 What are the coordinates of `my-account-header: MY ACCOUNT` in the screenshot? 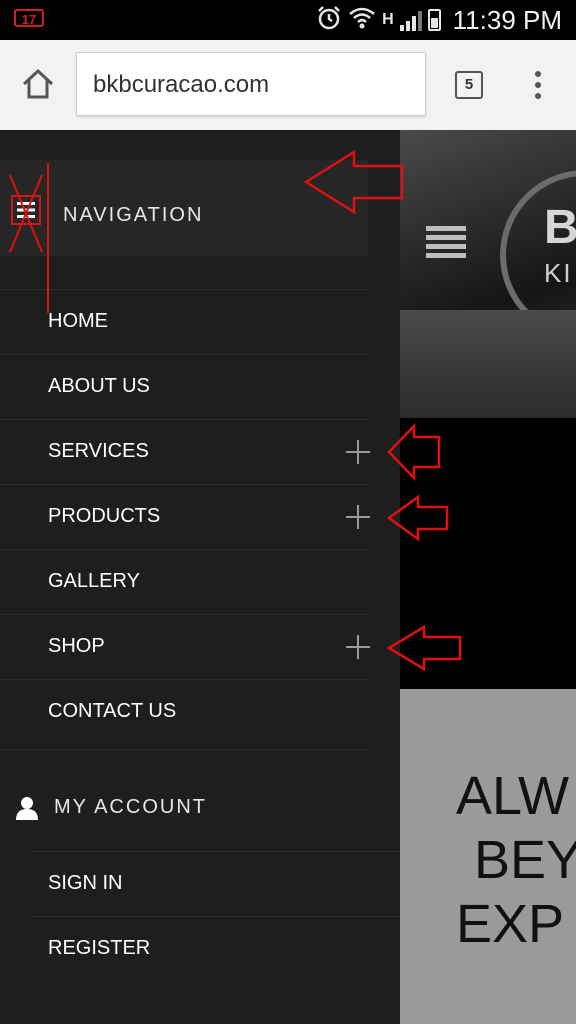 It's located at (200, 810).